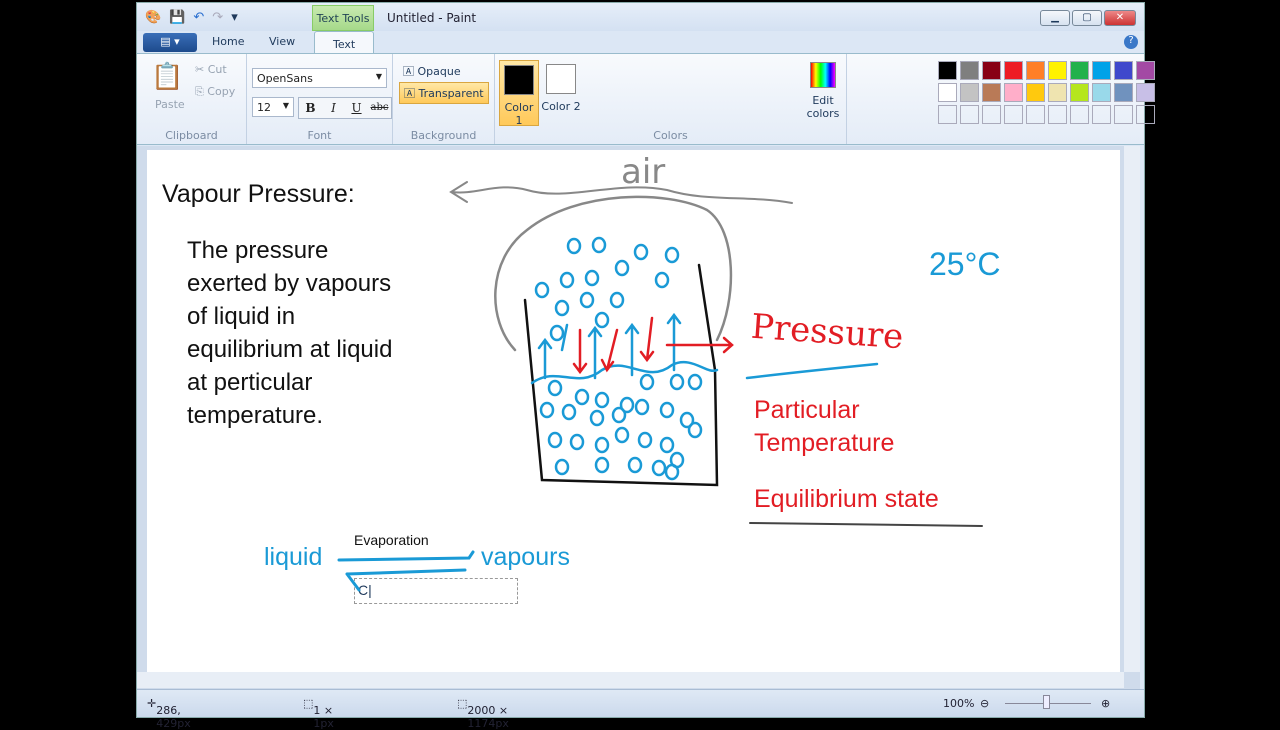  I want to click on color1-swatch, so click(519, 80).